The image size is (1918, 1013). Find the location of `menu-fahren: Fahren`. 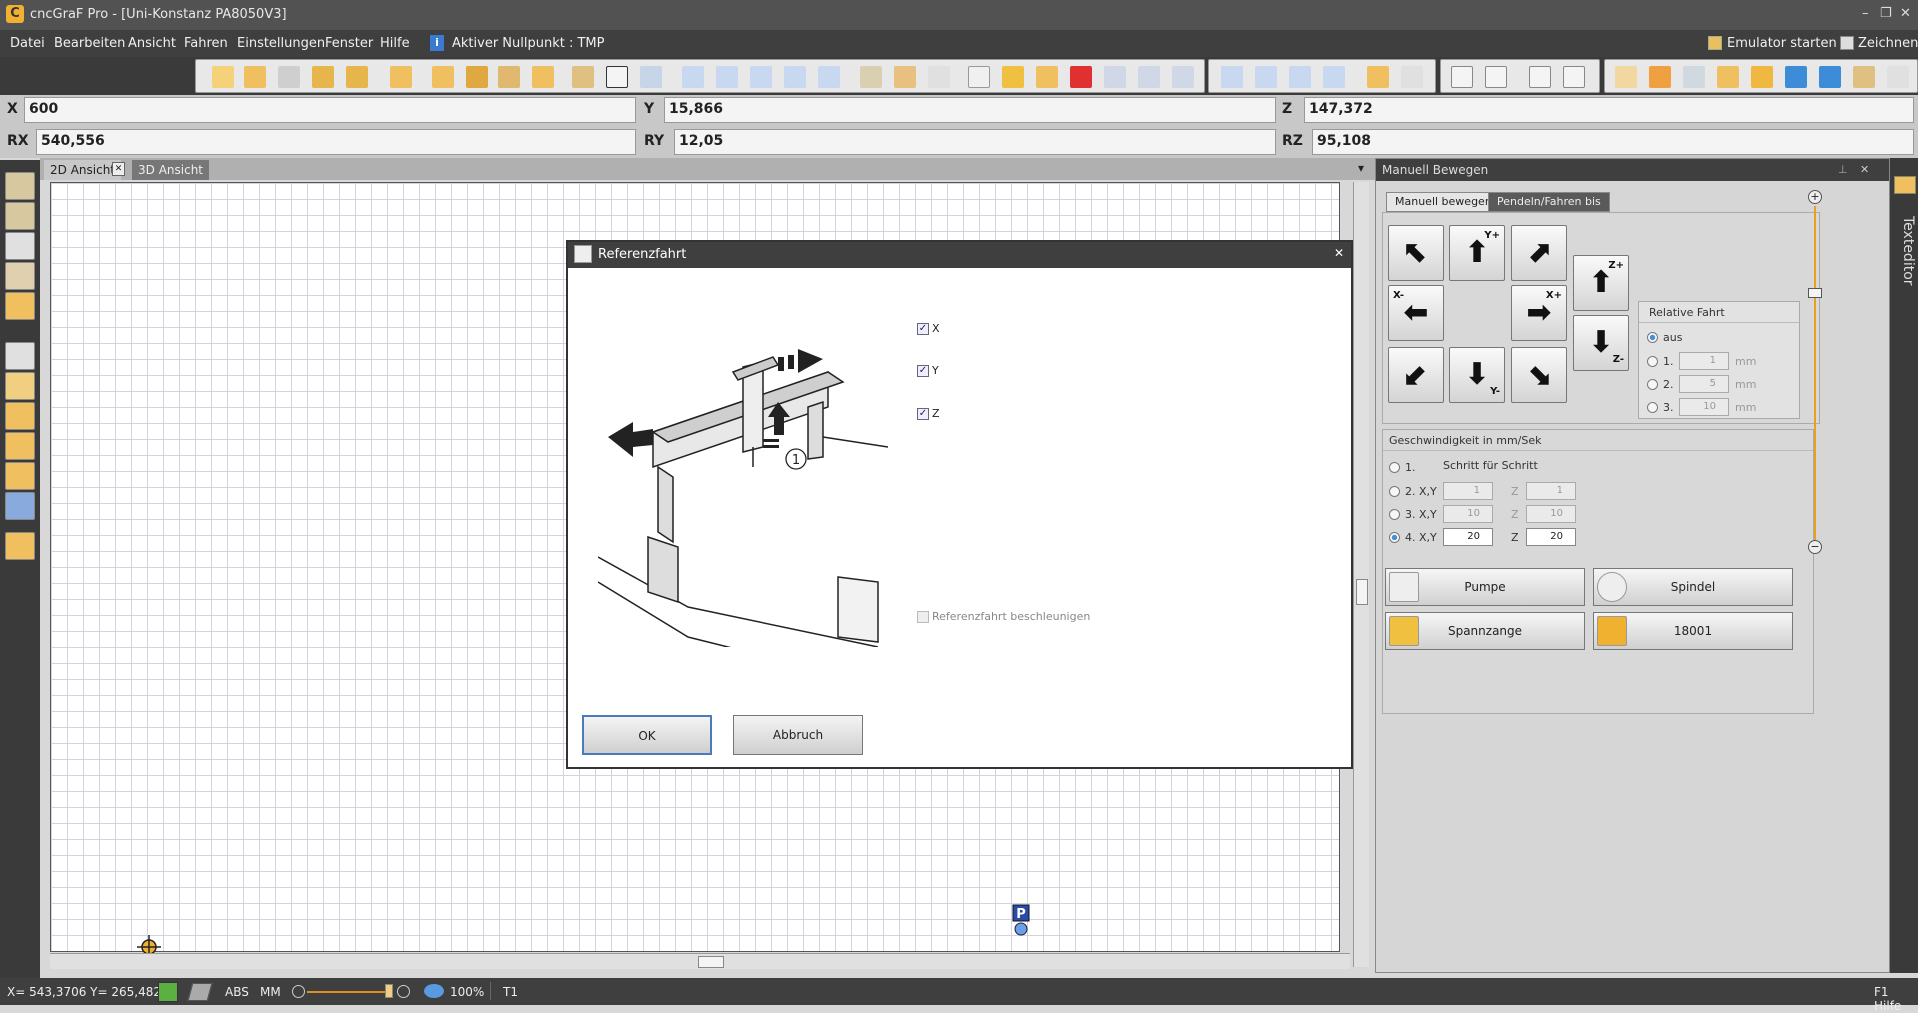

menu-fahren: Fahren is located at coordinates (206, 43).